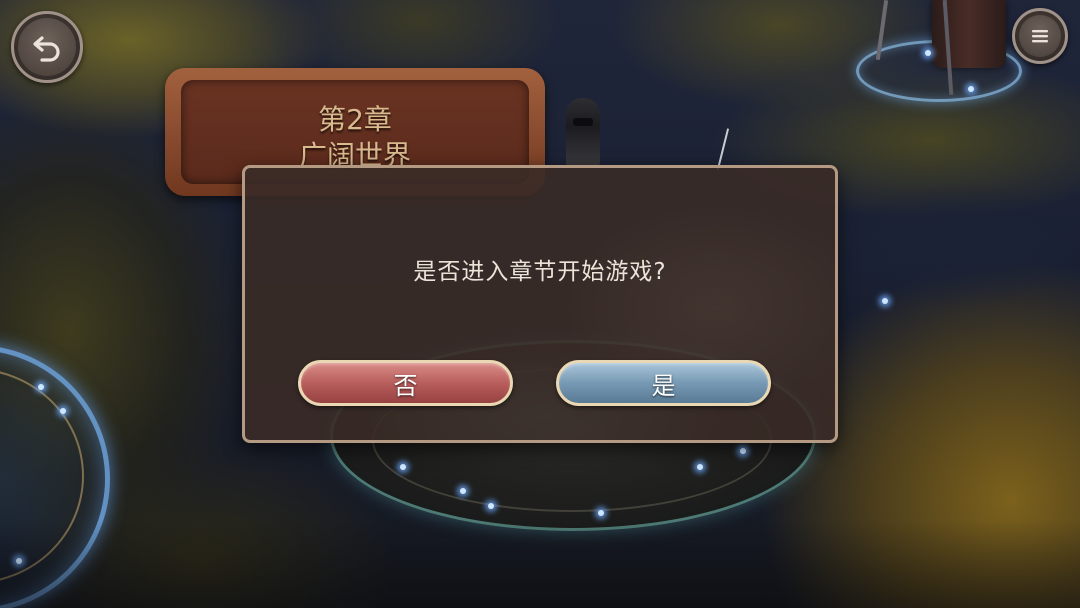  What do you see at coordinates (583, 133) in the screenshot?
I see `hooded-character` at bounding box center [583, 133].